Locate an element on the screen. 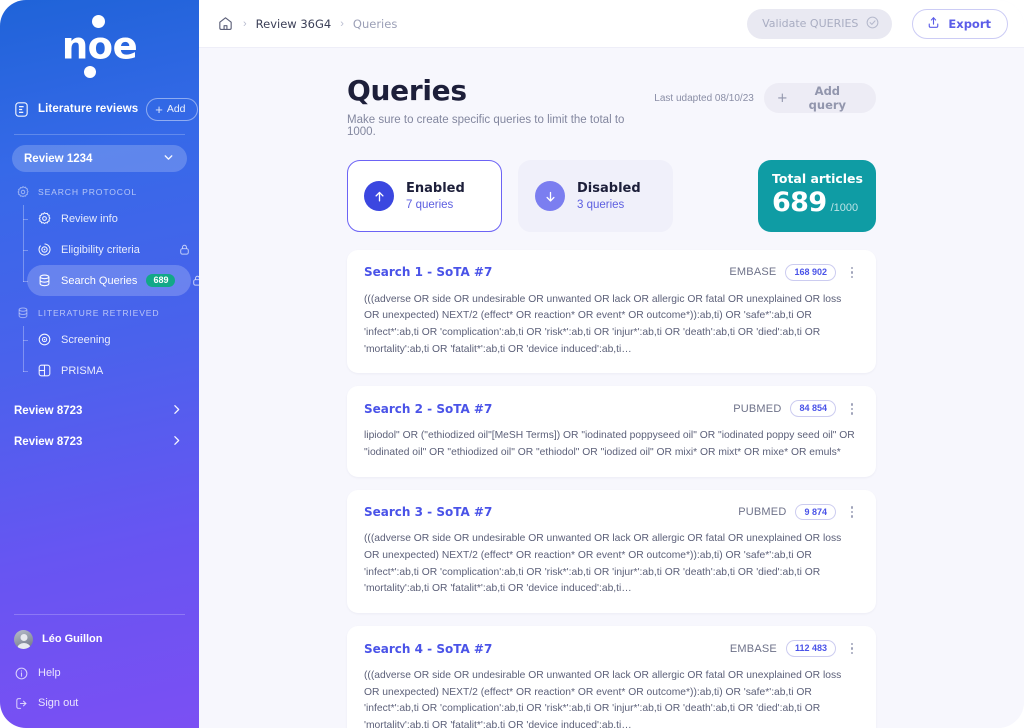  sidebar-group-label: SEARCH PROTOCOL is located at coordinates (88, 192).